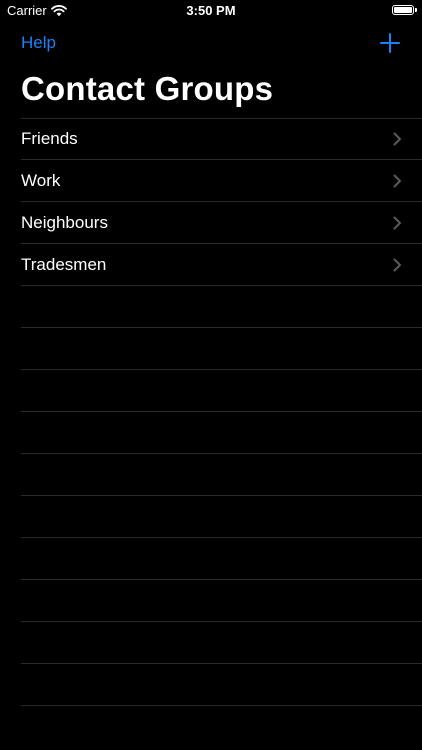 This screenshot has width=422, height=750. Describe the element at coordinates (221, 181) in the screenshot. I see `list-item-work: Work` at that location.